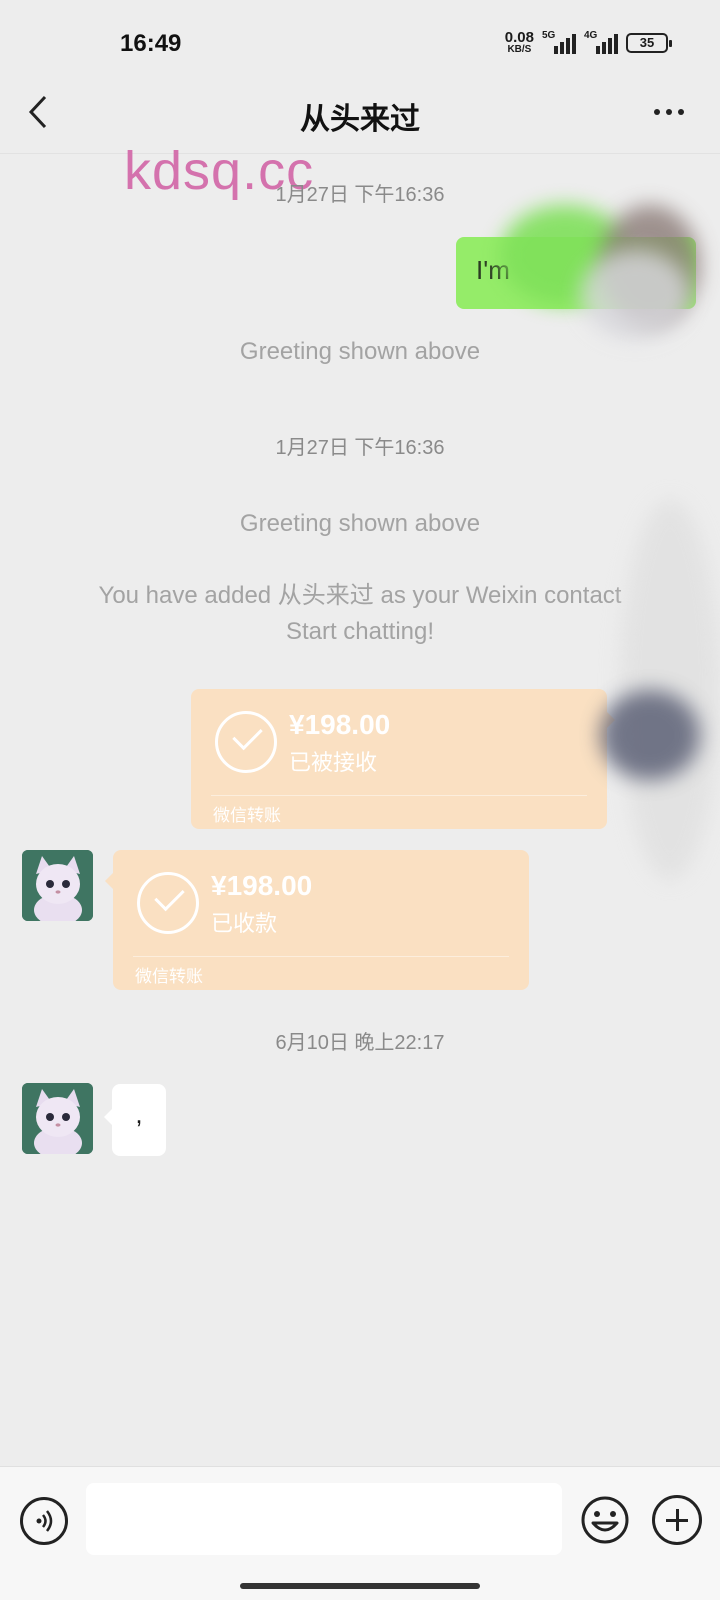 The height and width of the screenshot is (1600, 720). I want to click on chat-input-bar, so click(360, 1533).